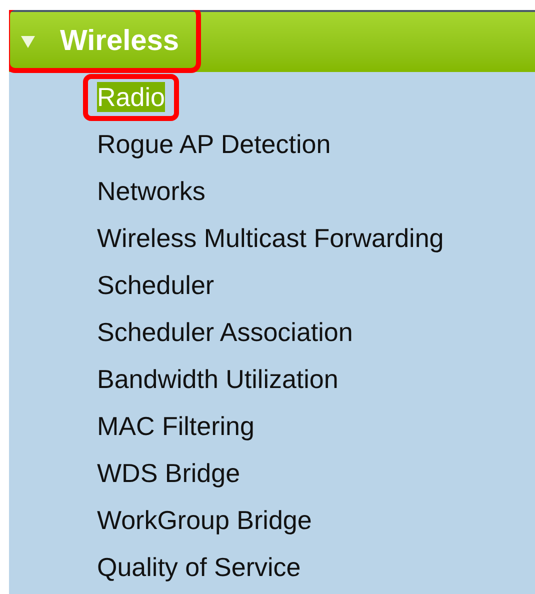 Image resolution: width=535 pixels, height=594 pixels. I want to click on section-title: Wireless, so click(120, 42).